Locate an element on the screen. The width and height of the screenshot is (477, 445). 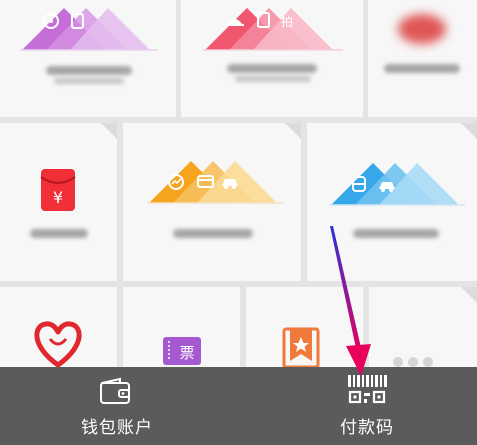
tile-tickets: 票 is located at coordinates (181, 332).